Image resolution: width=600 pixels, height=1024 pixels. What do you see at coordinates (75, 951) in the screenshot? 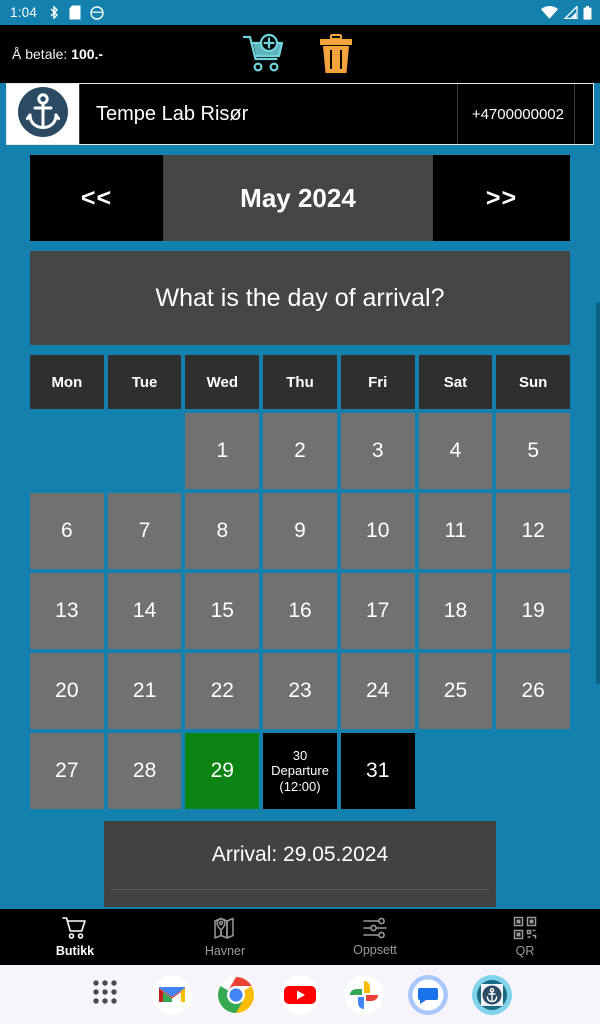
I see `nav-label-butikk: Butikk` at bounding box center [75, 951].